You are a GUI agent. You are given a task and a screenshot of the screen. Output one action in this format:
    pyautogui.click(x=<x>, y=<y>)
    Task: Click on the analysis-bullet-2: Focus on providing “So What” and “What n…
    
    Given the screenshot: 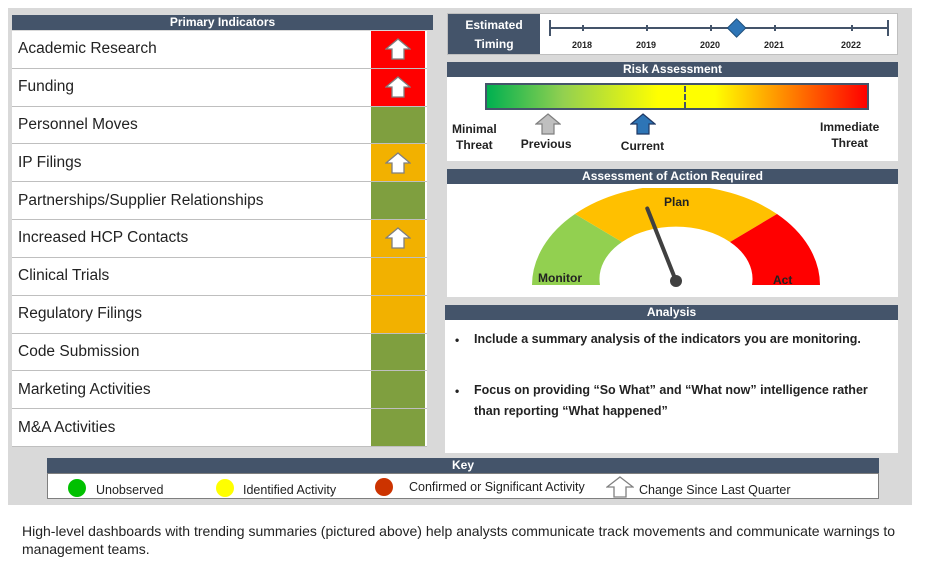 What is the action you would take?
    pyautogui.click(x=671, y=400)
    